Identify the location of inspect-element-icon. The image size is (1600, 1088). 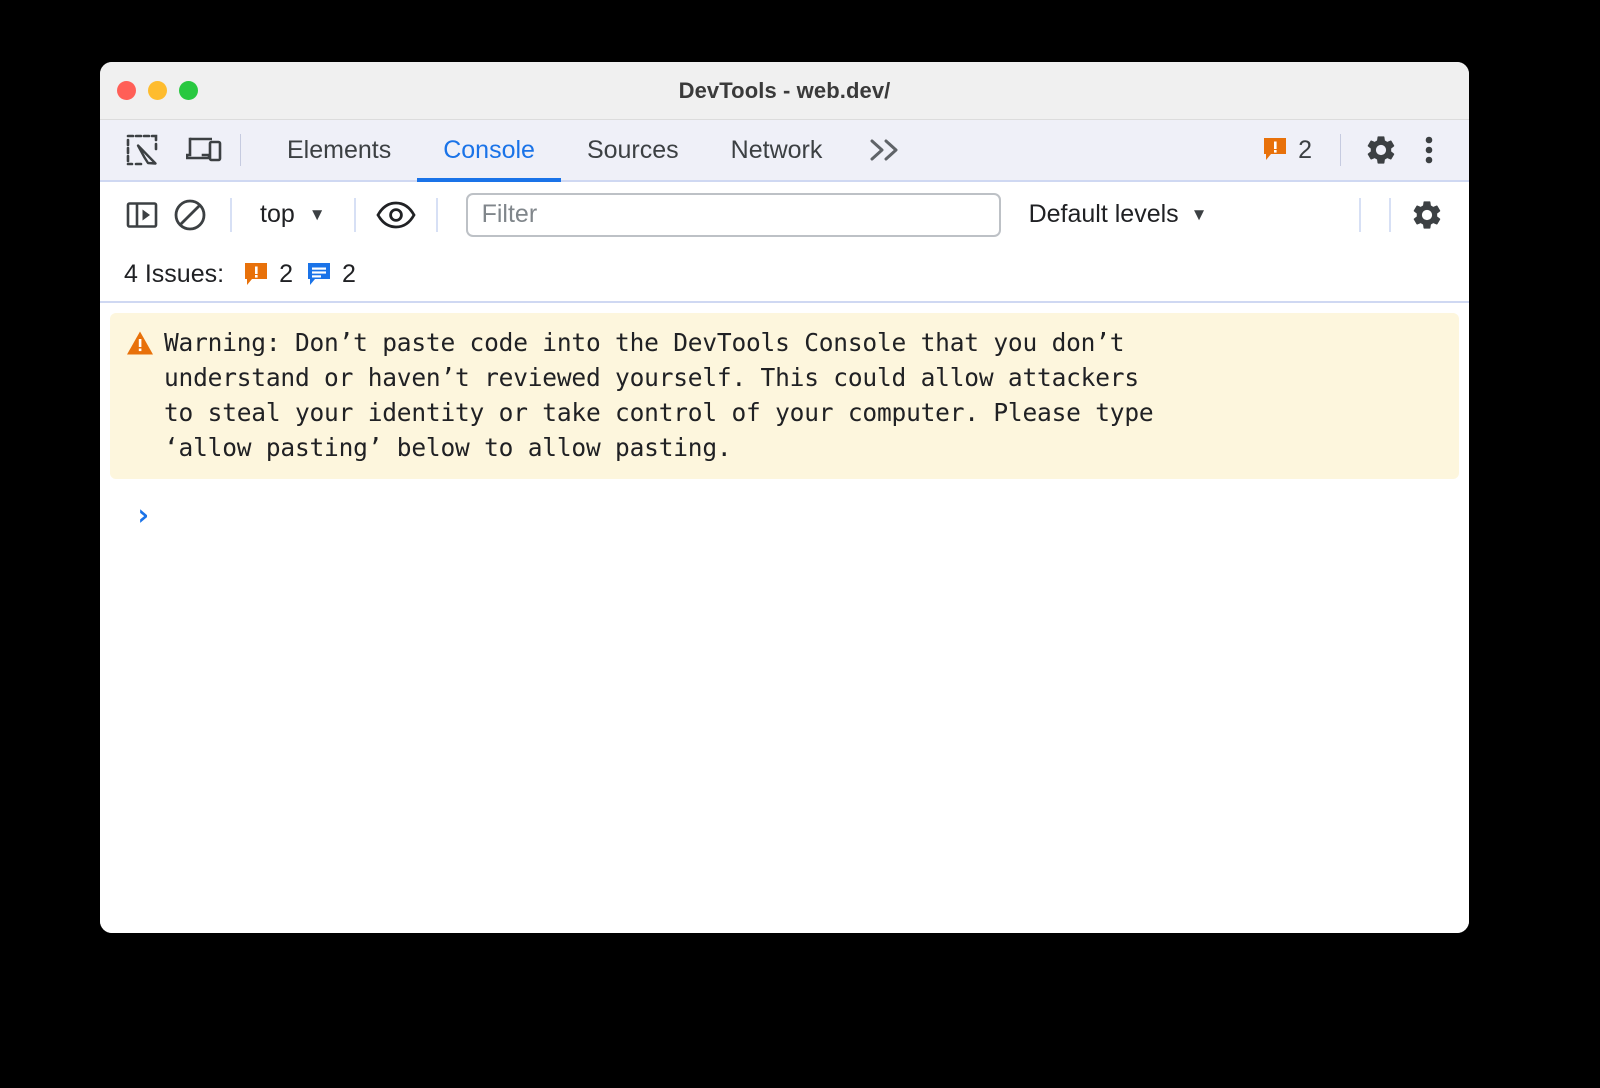
(142, 150).